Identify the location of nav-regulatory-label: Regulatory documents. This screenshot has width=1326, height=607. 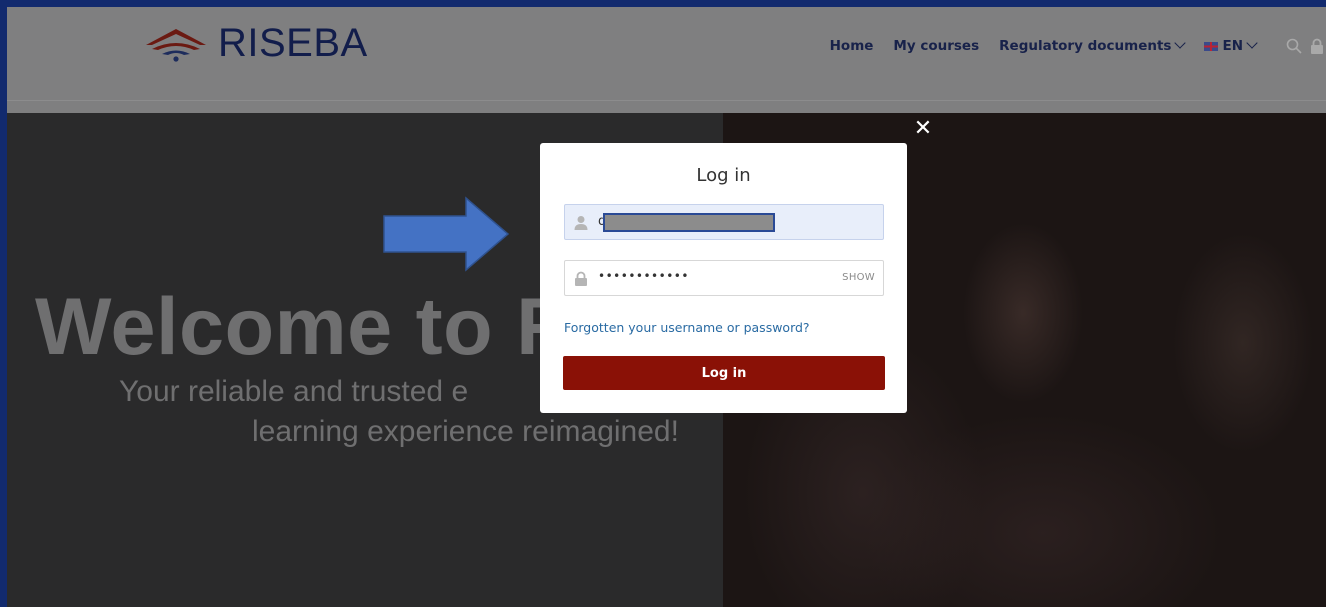
(1085, 46).